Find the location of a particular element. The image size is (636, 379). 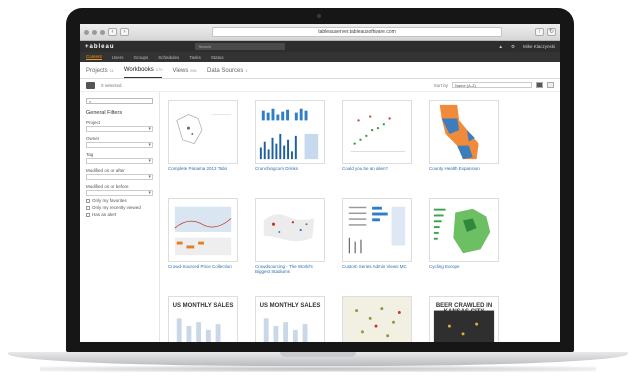

workbook-card: Complete Panama 2013 Tabs is located at coordinates (203, 147).